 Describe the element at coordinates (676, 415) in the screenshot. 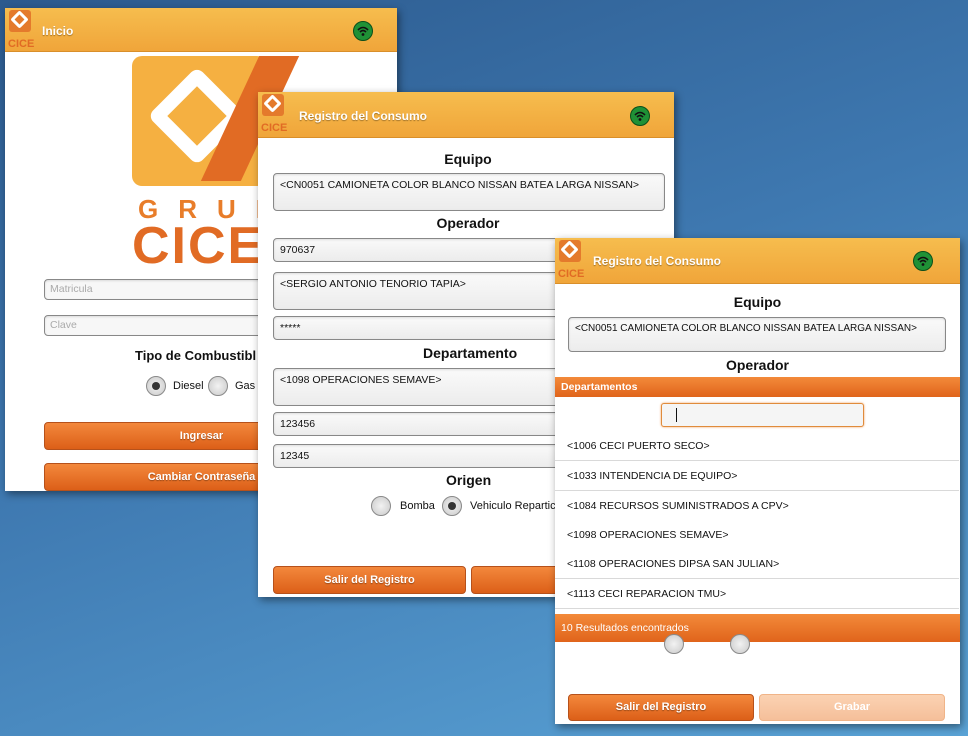

I see `search-cursor` at that location.